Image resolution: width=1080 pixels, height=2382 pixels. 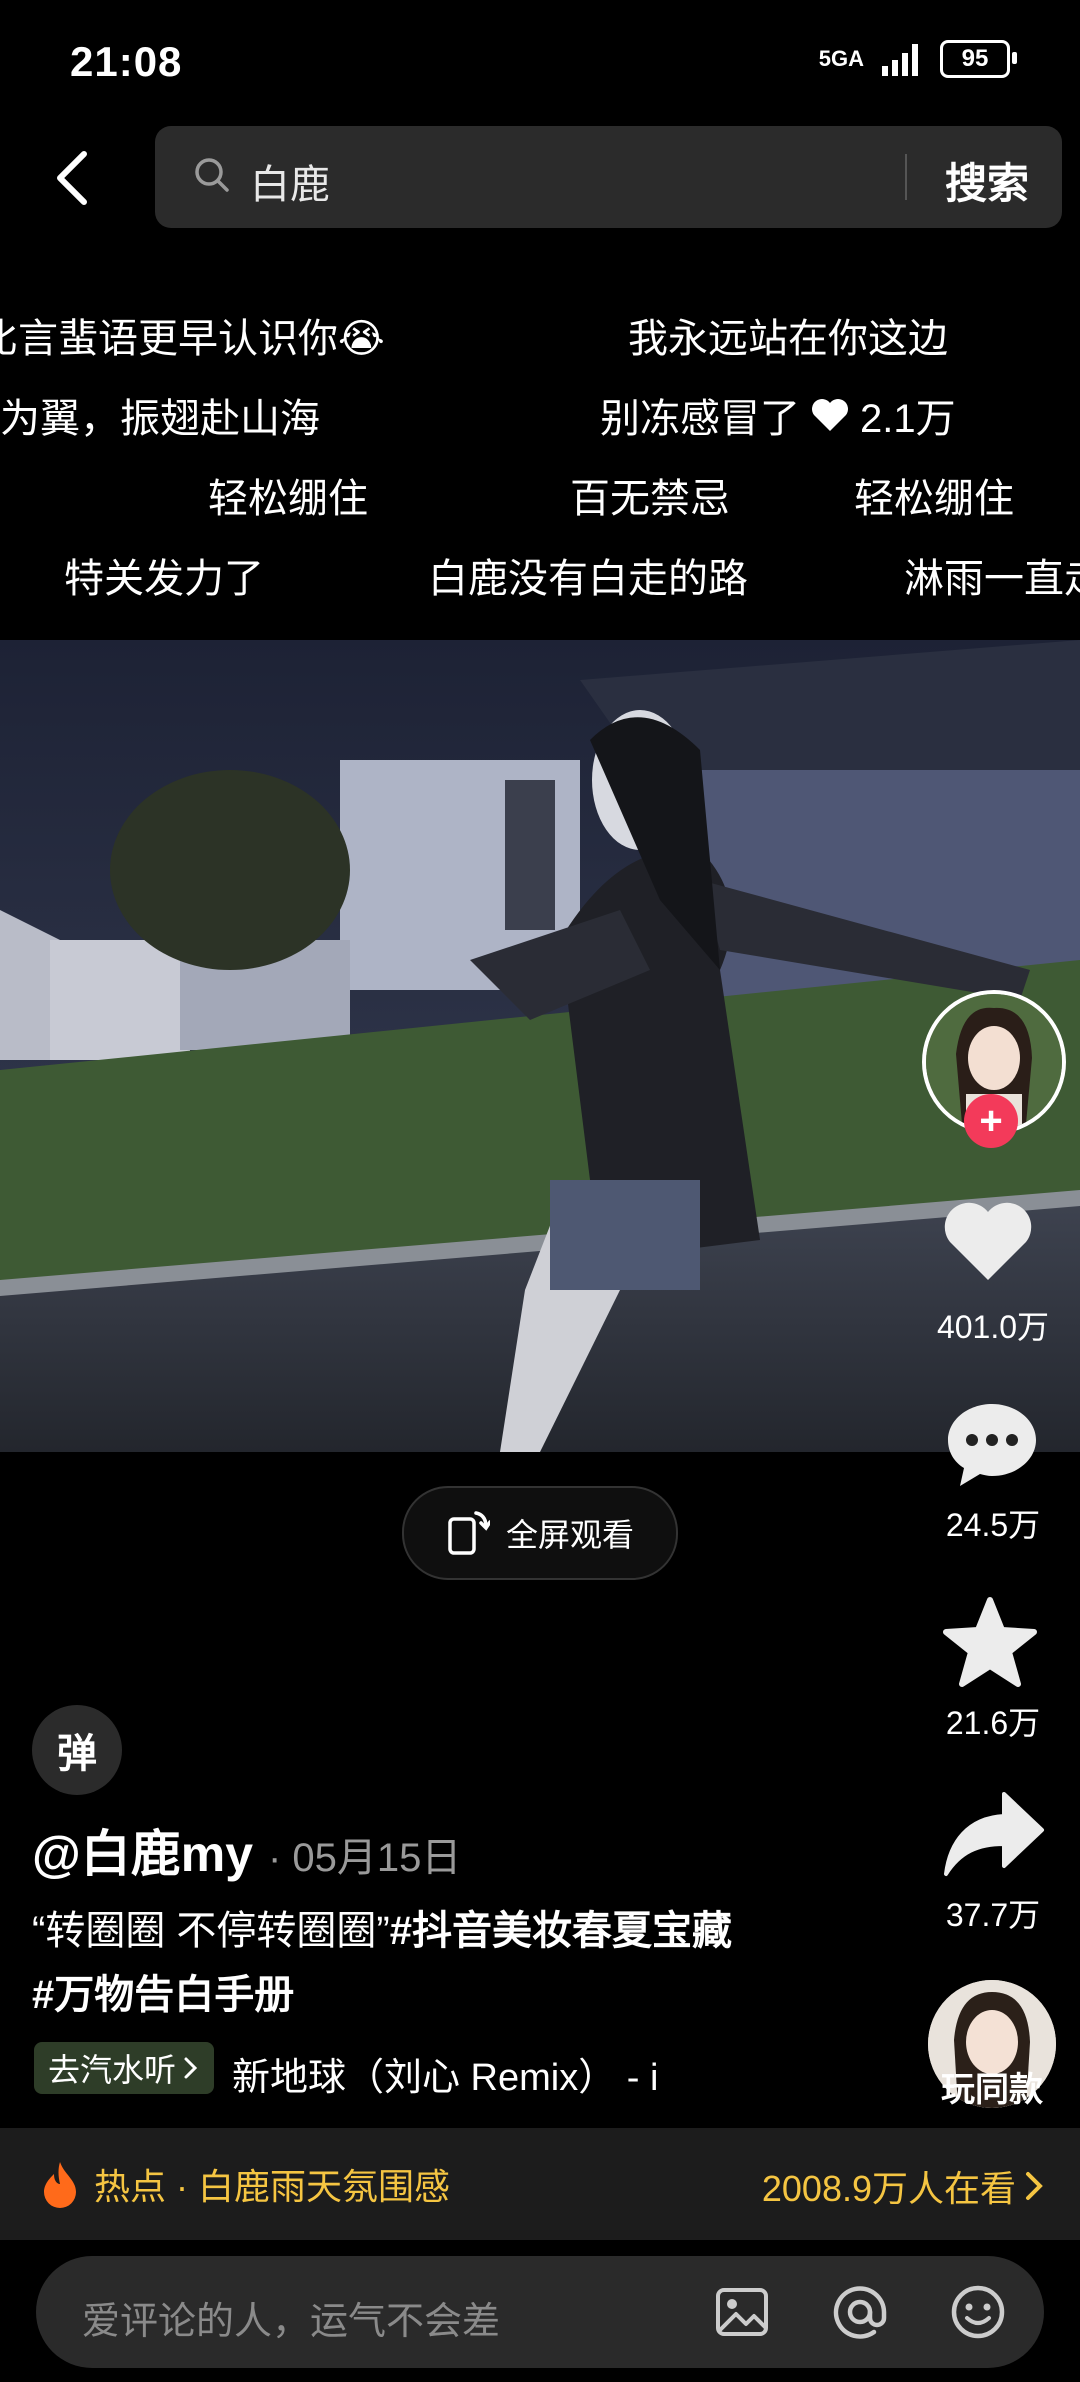 I want to click on fullscreen-button: 全屏观看, so click(x=540, y=1533).